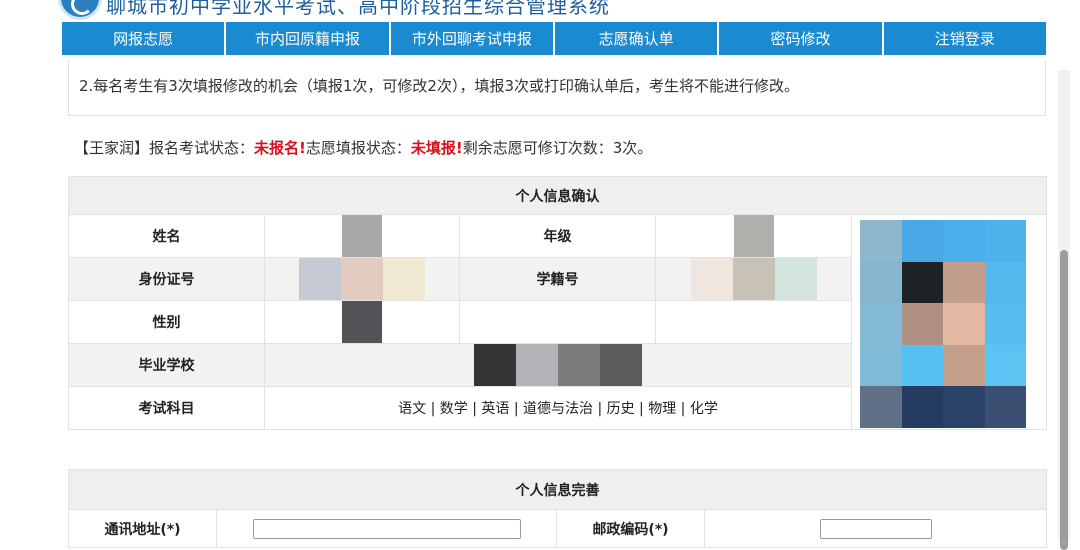  What do you see at coordinates (470, 38) in the screenshot?
I see `nav-item-outside-return: 市外回聊考试申报` at bounding box center [470, 38].